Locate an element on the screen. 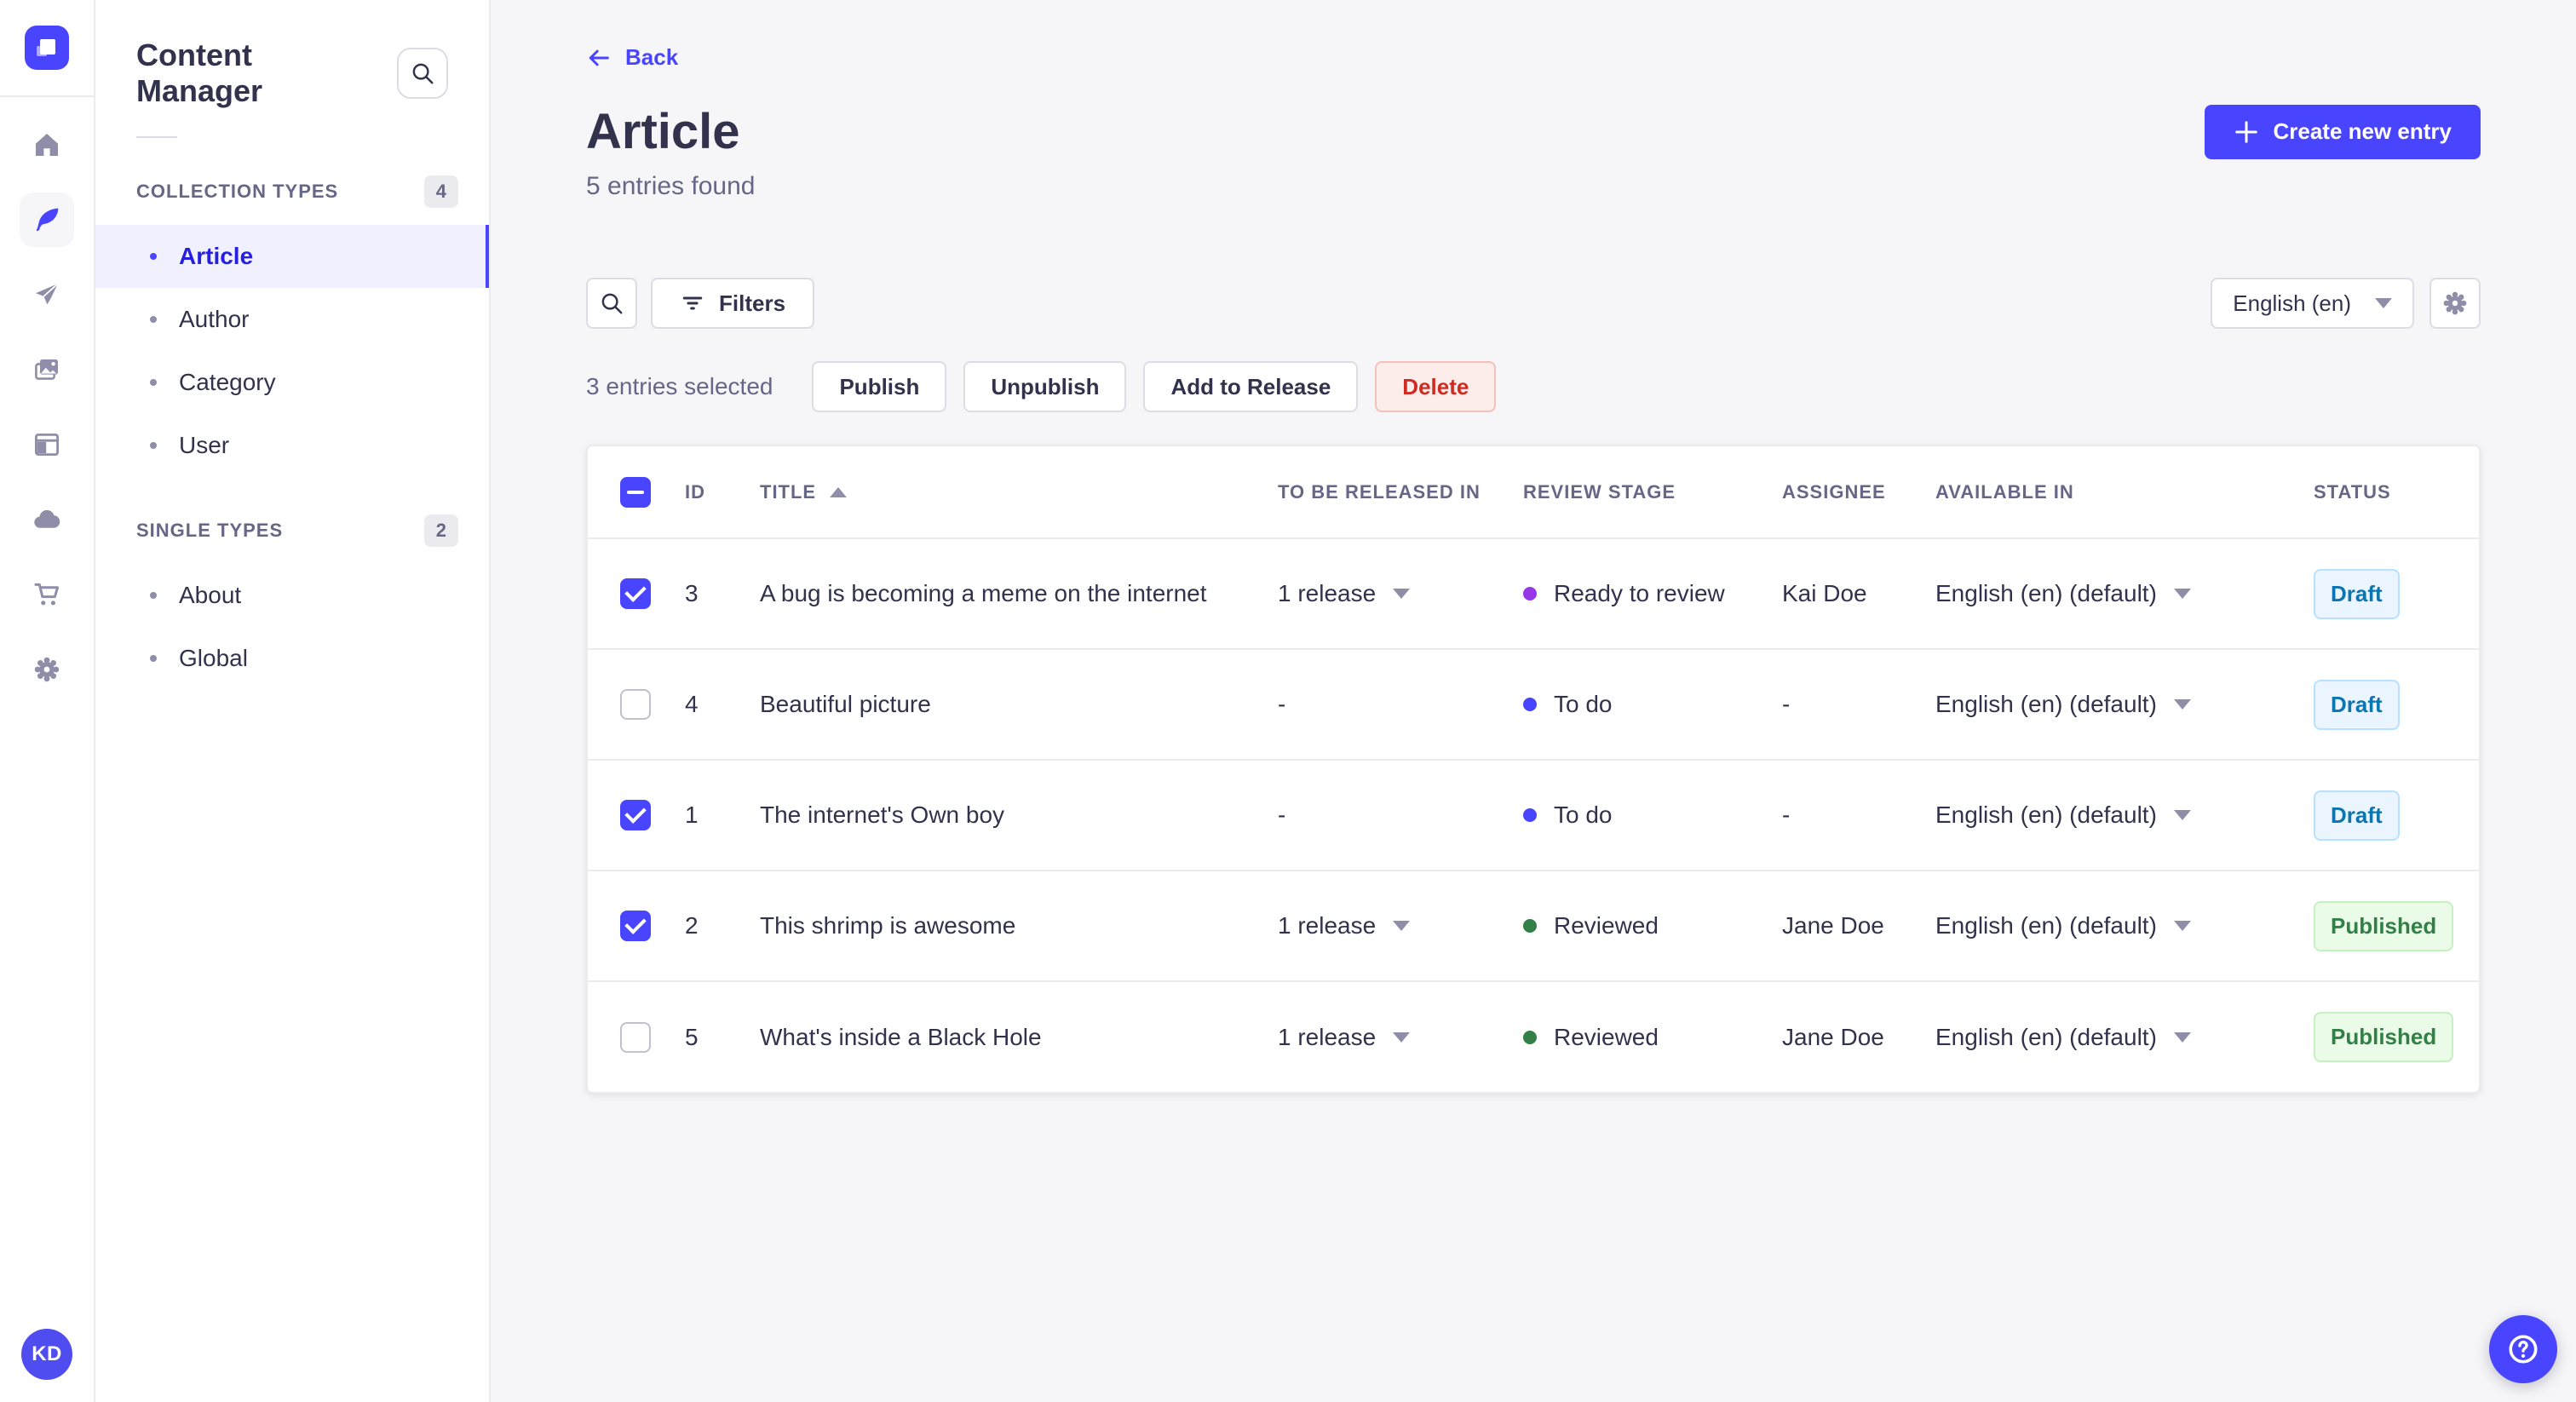 The width and height of the screenshot is (2576, 1402). layout-icon is located at coordinates (47, 445).